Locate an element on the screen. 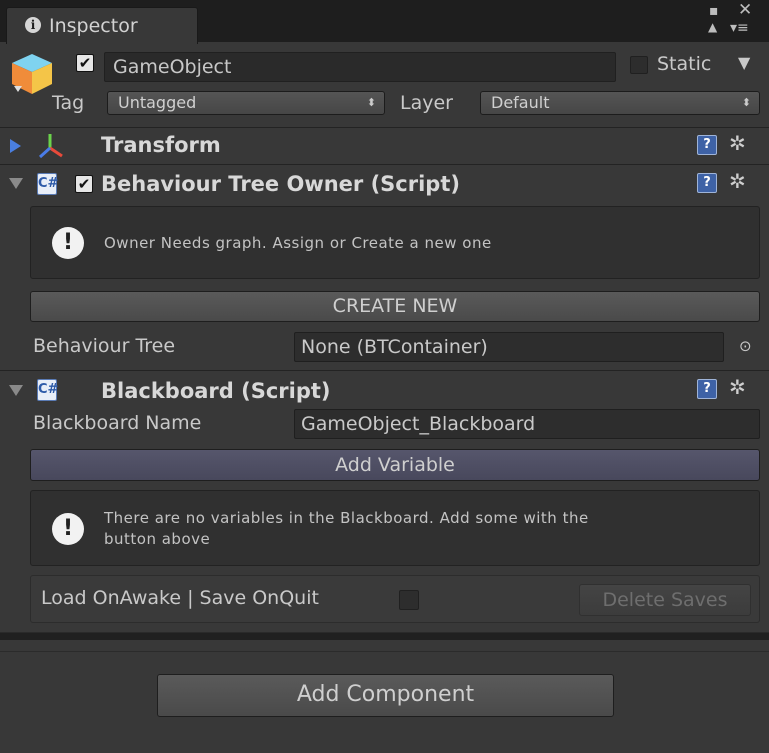 This screenshot has height=753, width=769. delete-saves-button: Delete Saves is located at coordinates (665, 600).